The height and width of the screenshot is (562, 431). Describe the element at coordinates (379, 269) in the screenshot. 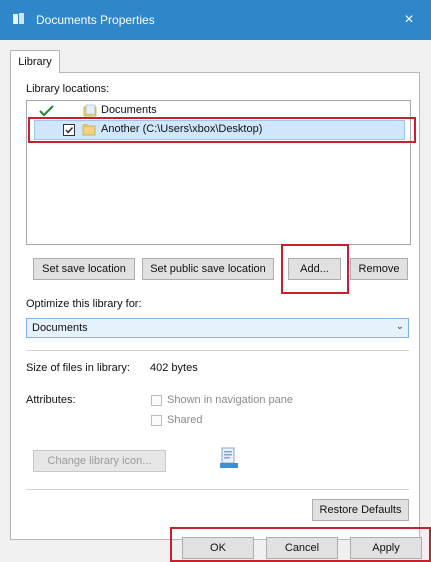

I see `remove-button: Remove` at that location.